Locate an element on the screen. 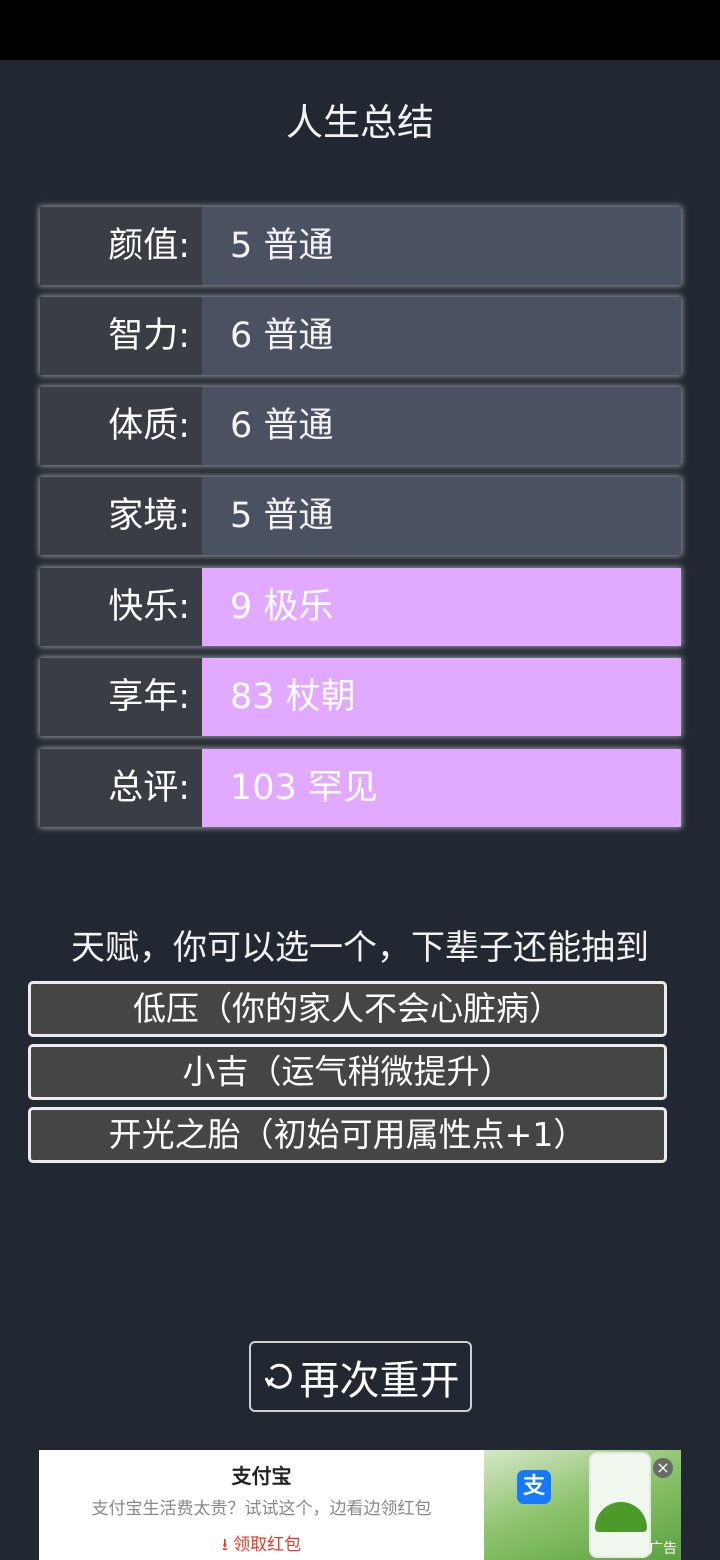 The width and height of the screenshot is (720, 1560). stat-row-intelligence: 智力: 6 普通 is located at coordinates (360, 336).